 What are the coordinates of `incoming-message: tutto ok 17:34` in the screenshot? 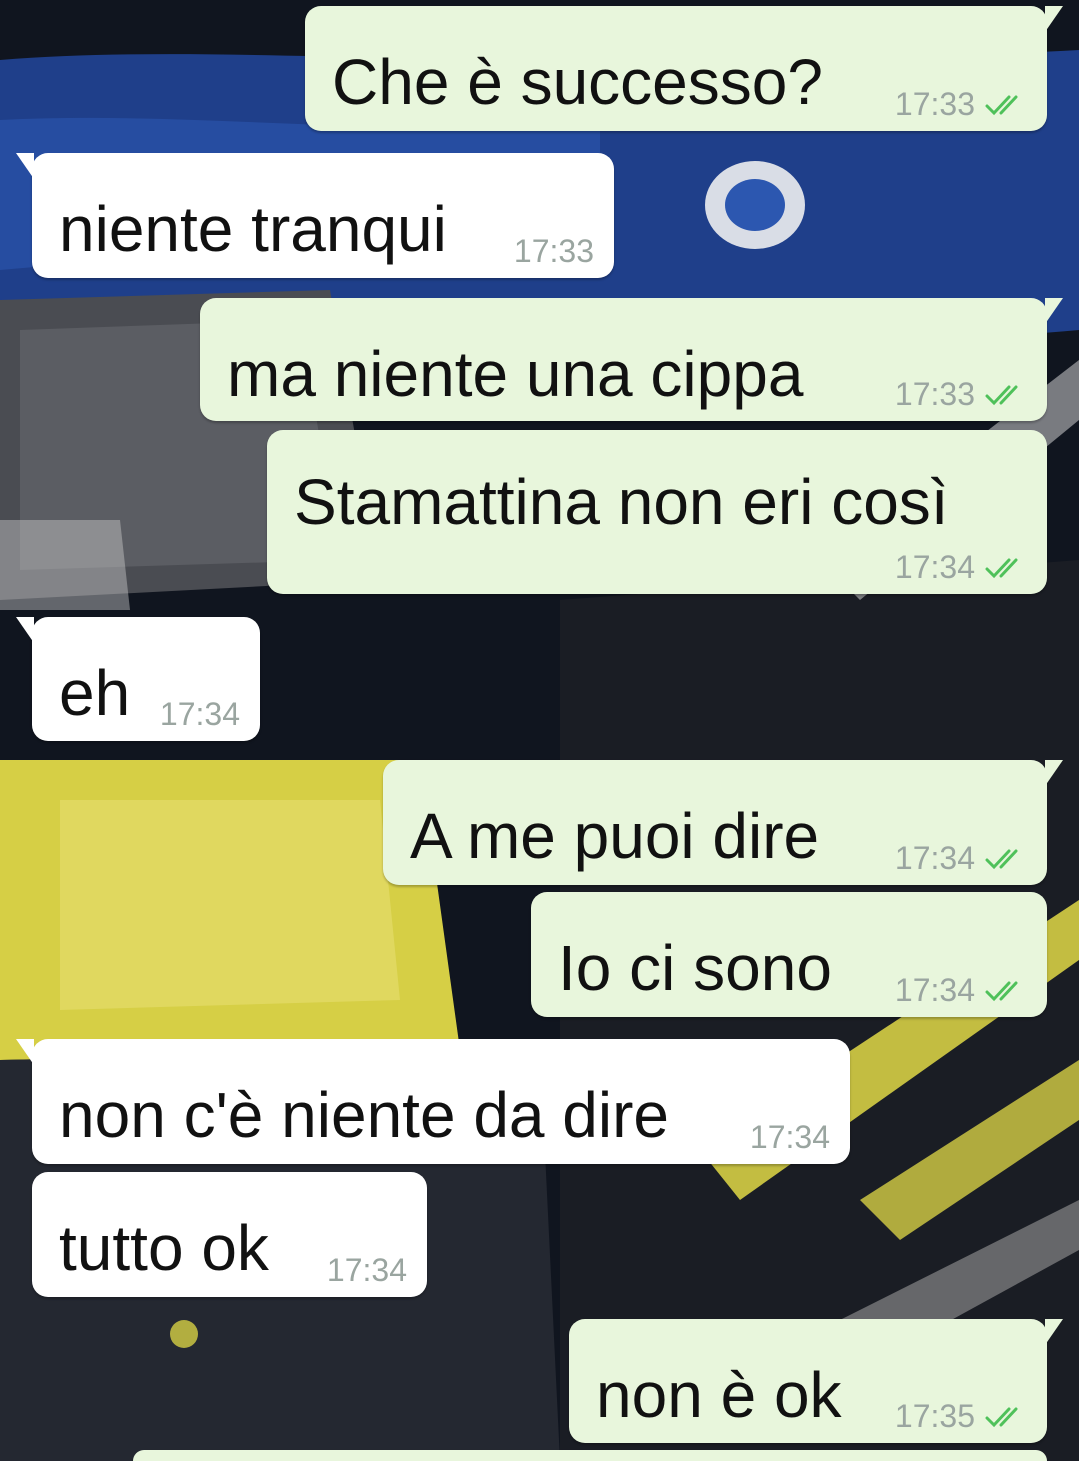 It's located at (229, 1234).